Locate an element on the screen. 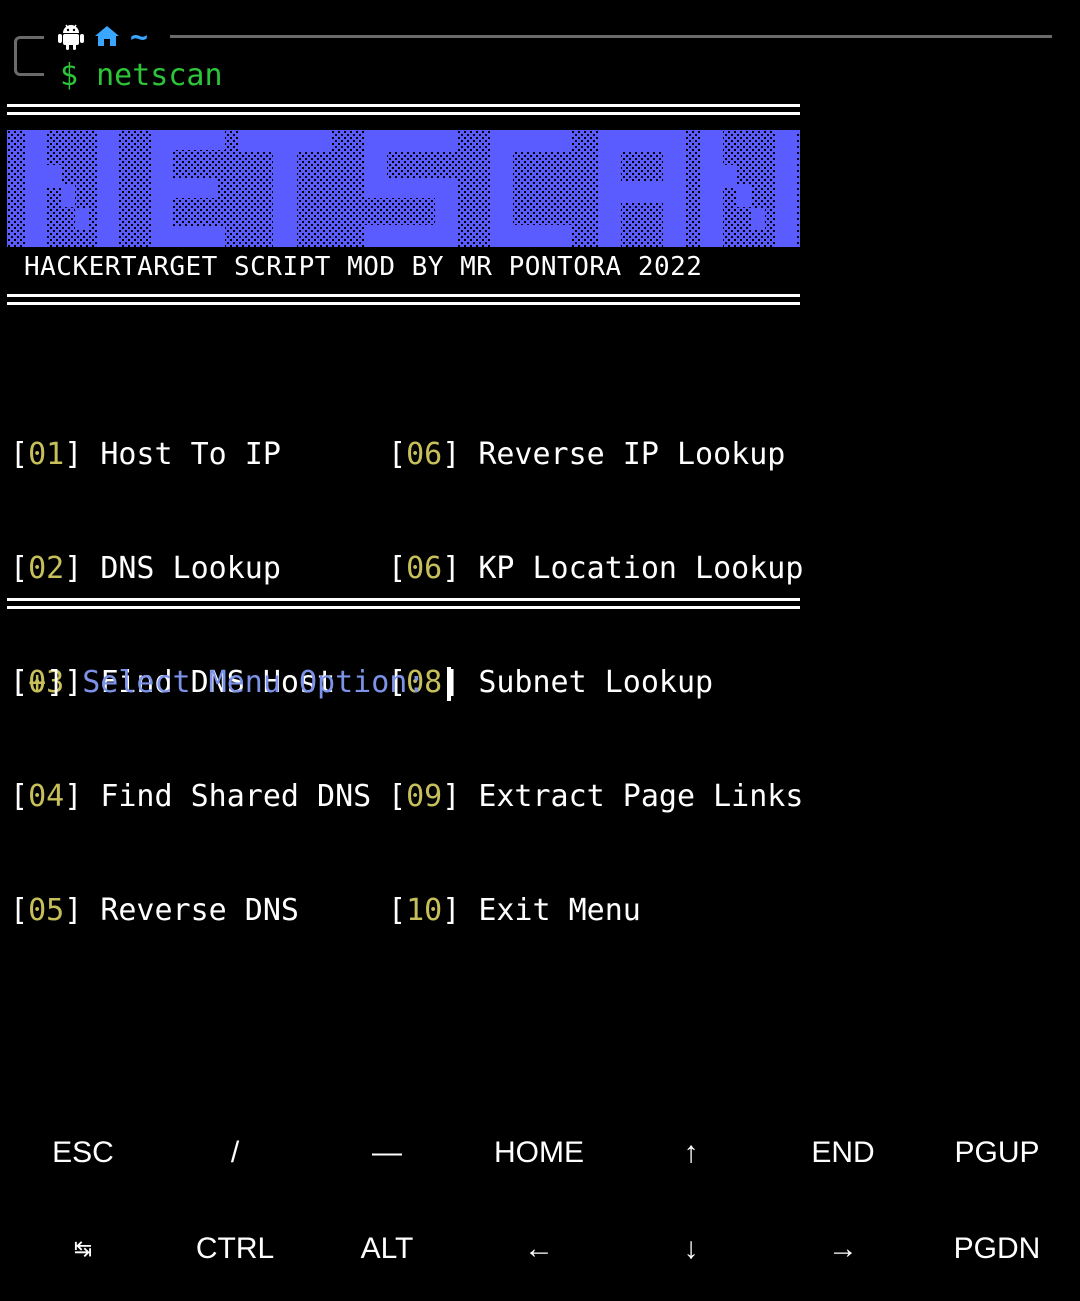 Image resolution: width=1080 pixels, height=1301 pixels. menu-item-number: 01 is located at coordinates (46, 454).